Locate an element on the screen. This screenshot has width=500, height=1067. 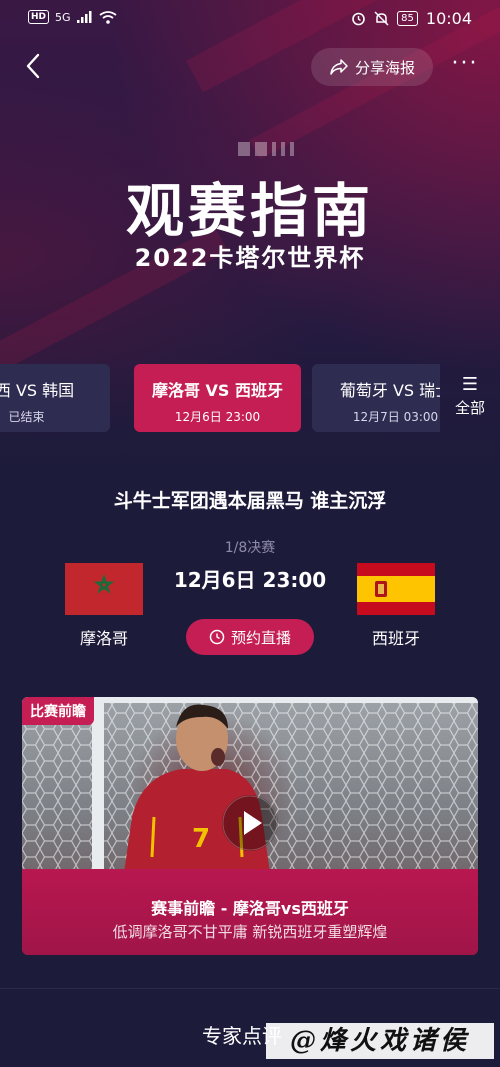
tab-teams: 葡萄牙 VS 瑞士 is located at coordinates (389, 390).